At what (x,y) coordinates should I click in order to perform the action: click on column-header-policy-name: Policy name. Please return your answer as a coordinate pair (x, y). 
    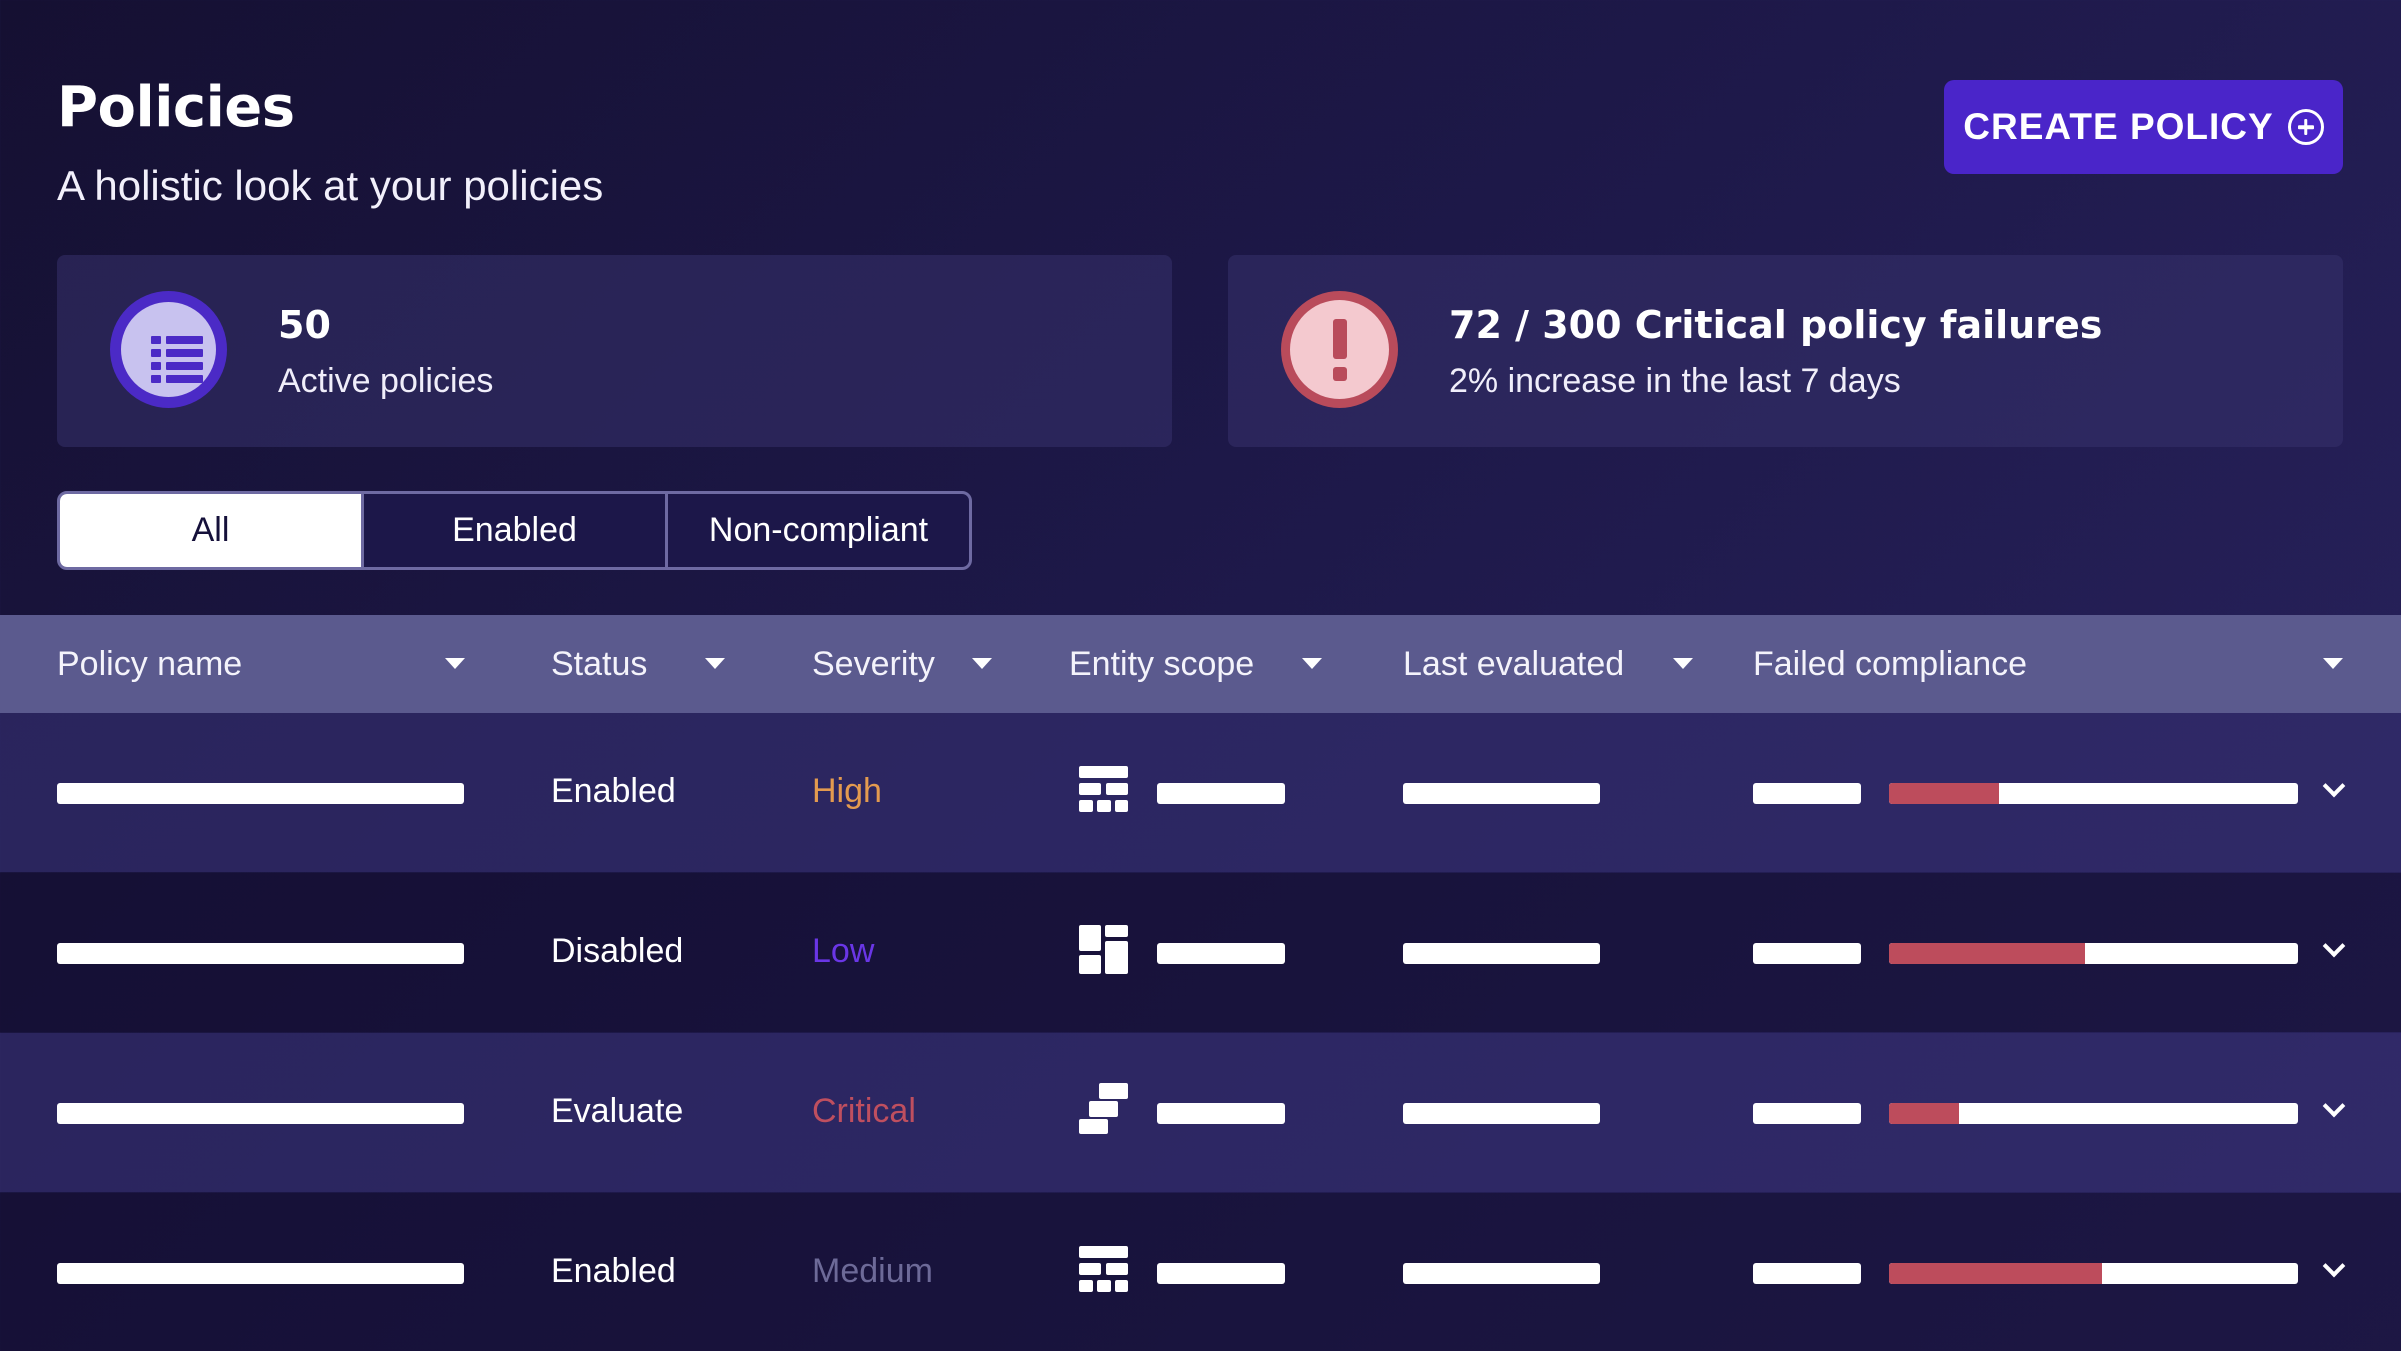
    Looking at the image, I should click on (149, 664).